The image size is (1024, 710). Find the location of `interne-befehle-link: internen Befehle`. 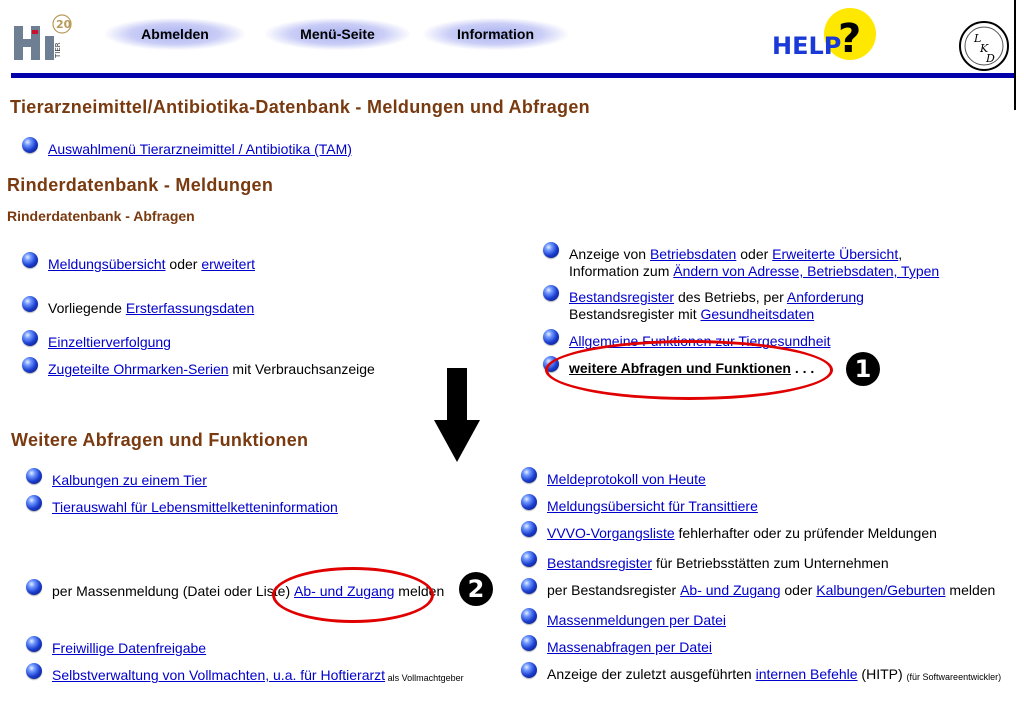

interne-befehle-link: internen Befehle is located at coordinates (807, 674).